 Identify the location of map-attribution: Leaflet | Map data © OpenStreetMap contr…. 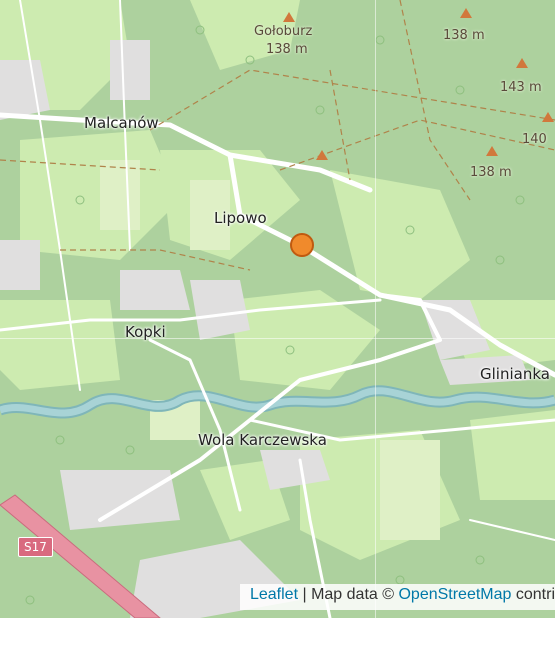
(397, 597).